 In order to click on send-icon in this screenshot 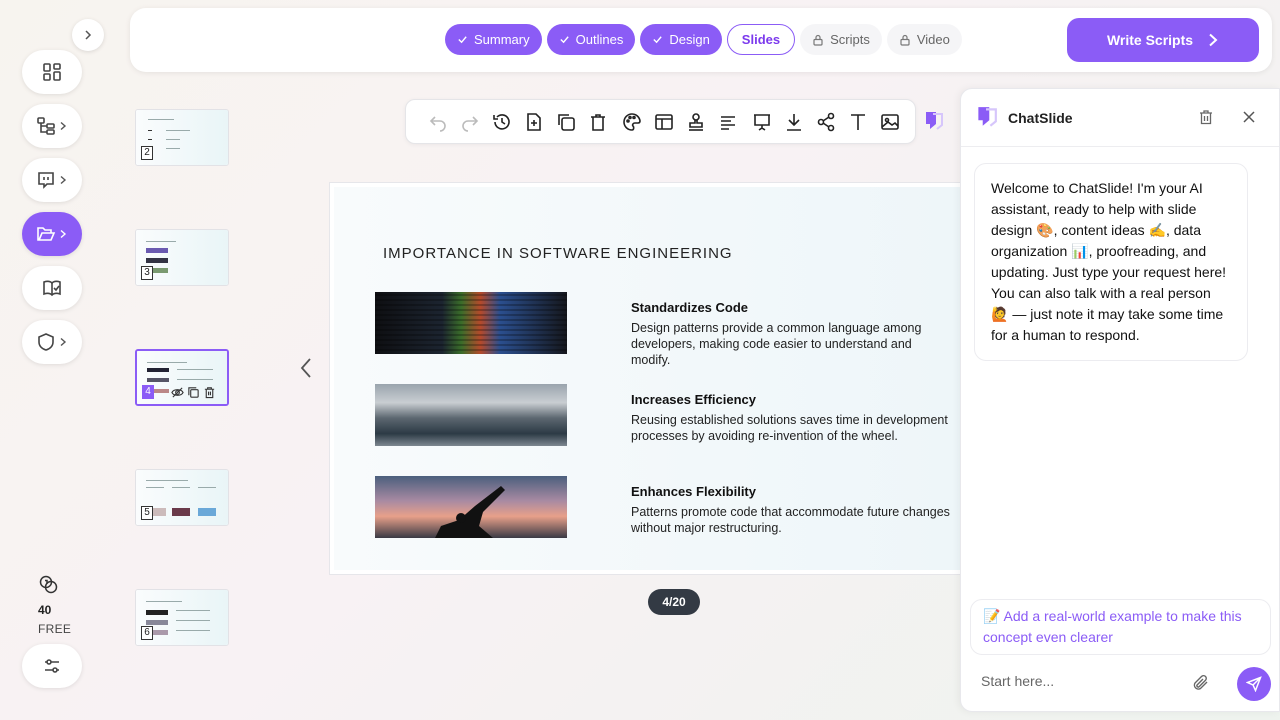, I will do `click(1254, 684)`.